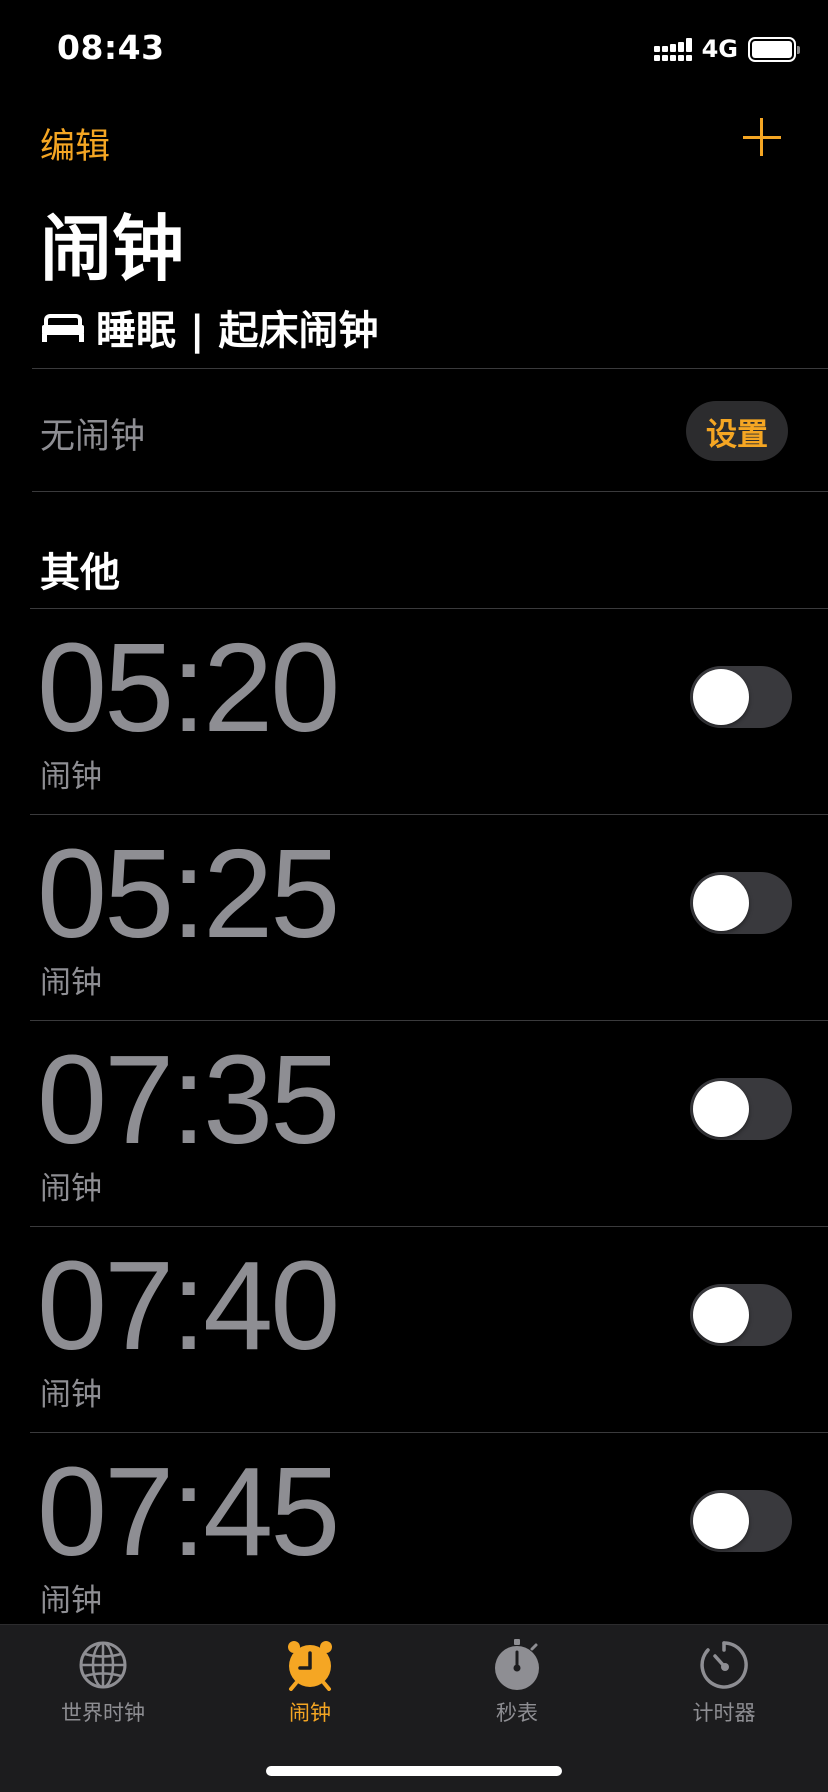  I want to click on sleep-status: 无闹钟, so click(93, 437).